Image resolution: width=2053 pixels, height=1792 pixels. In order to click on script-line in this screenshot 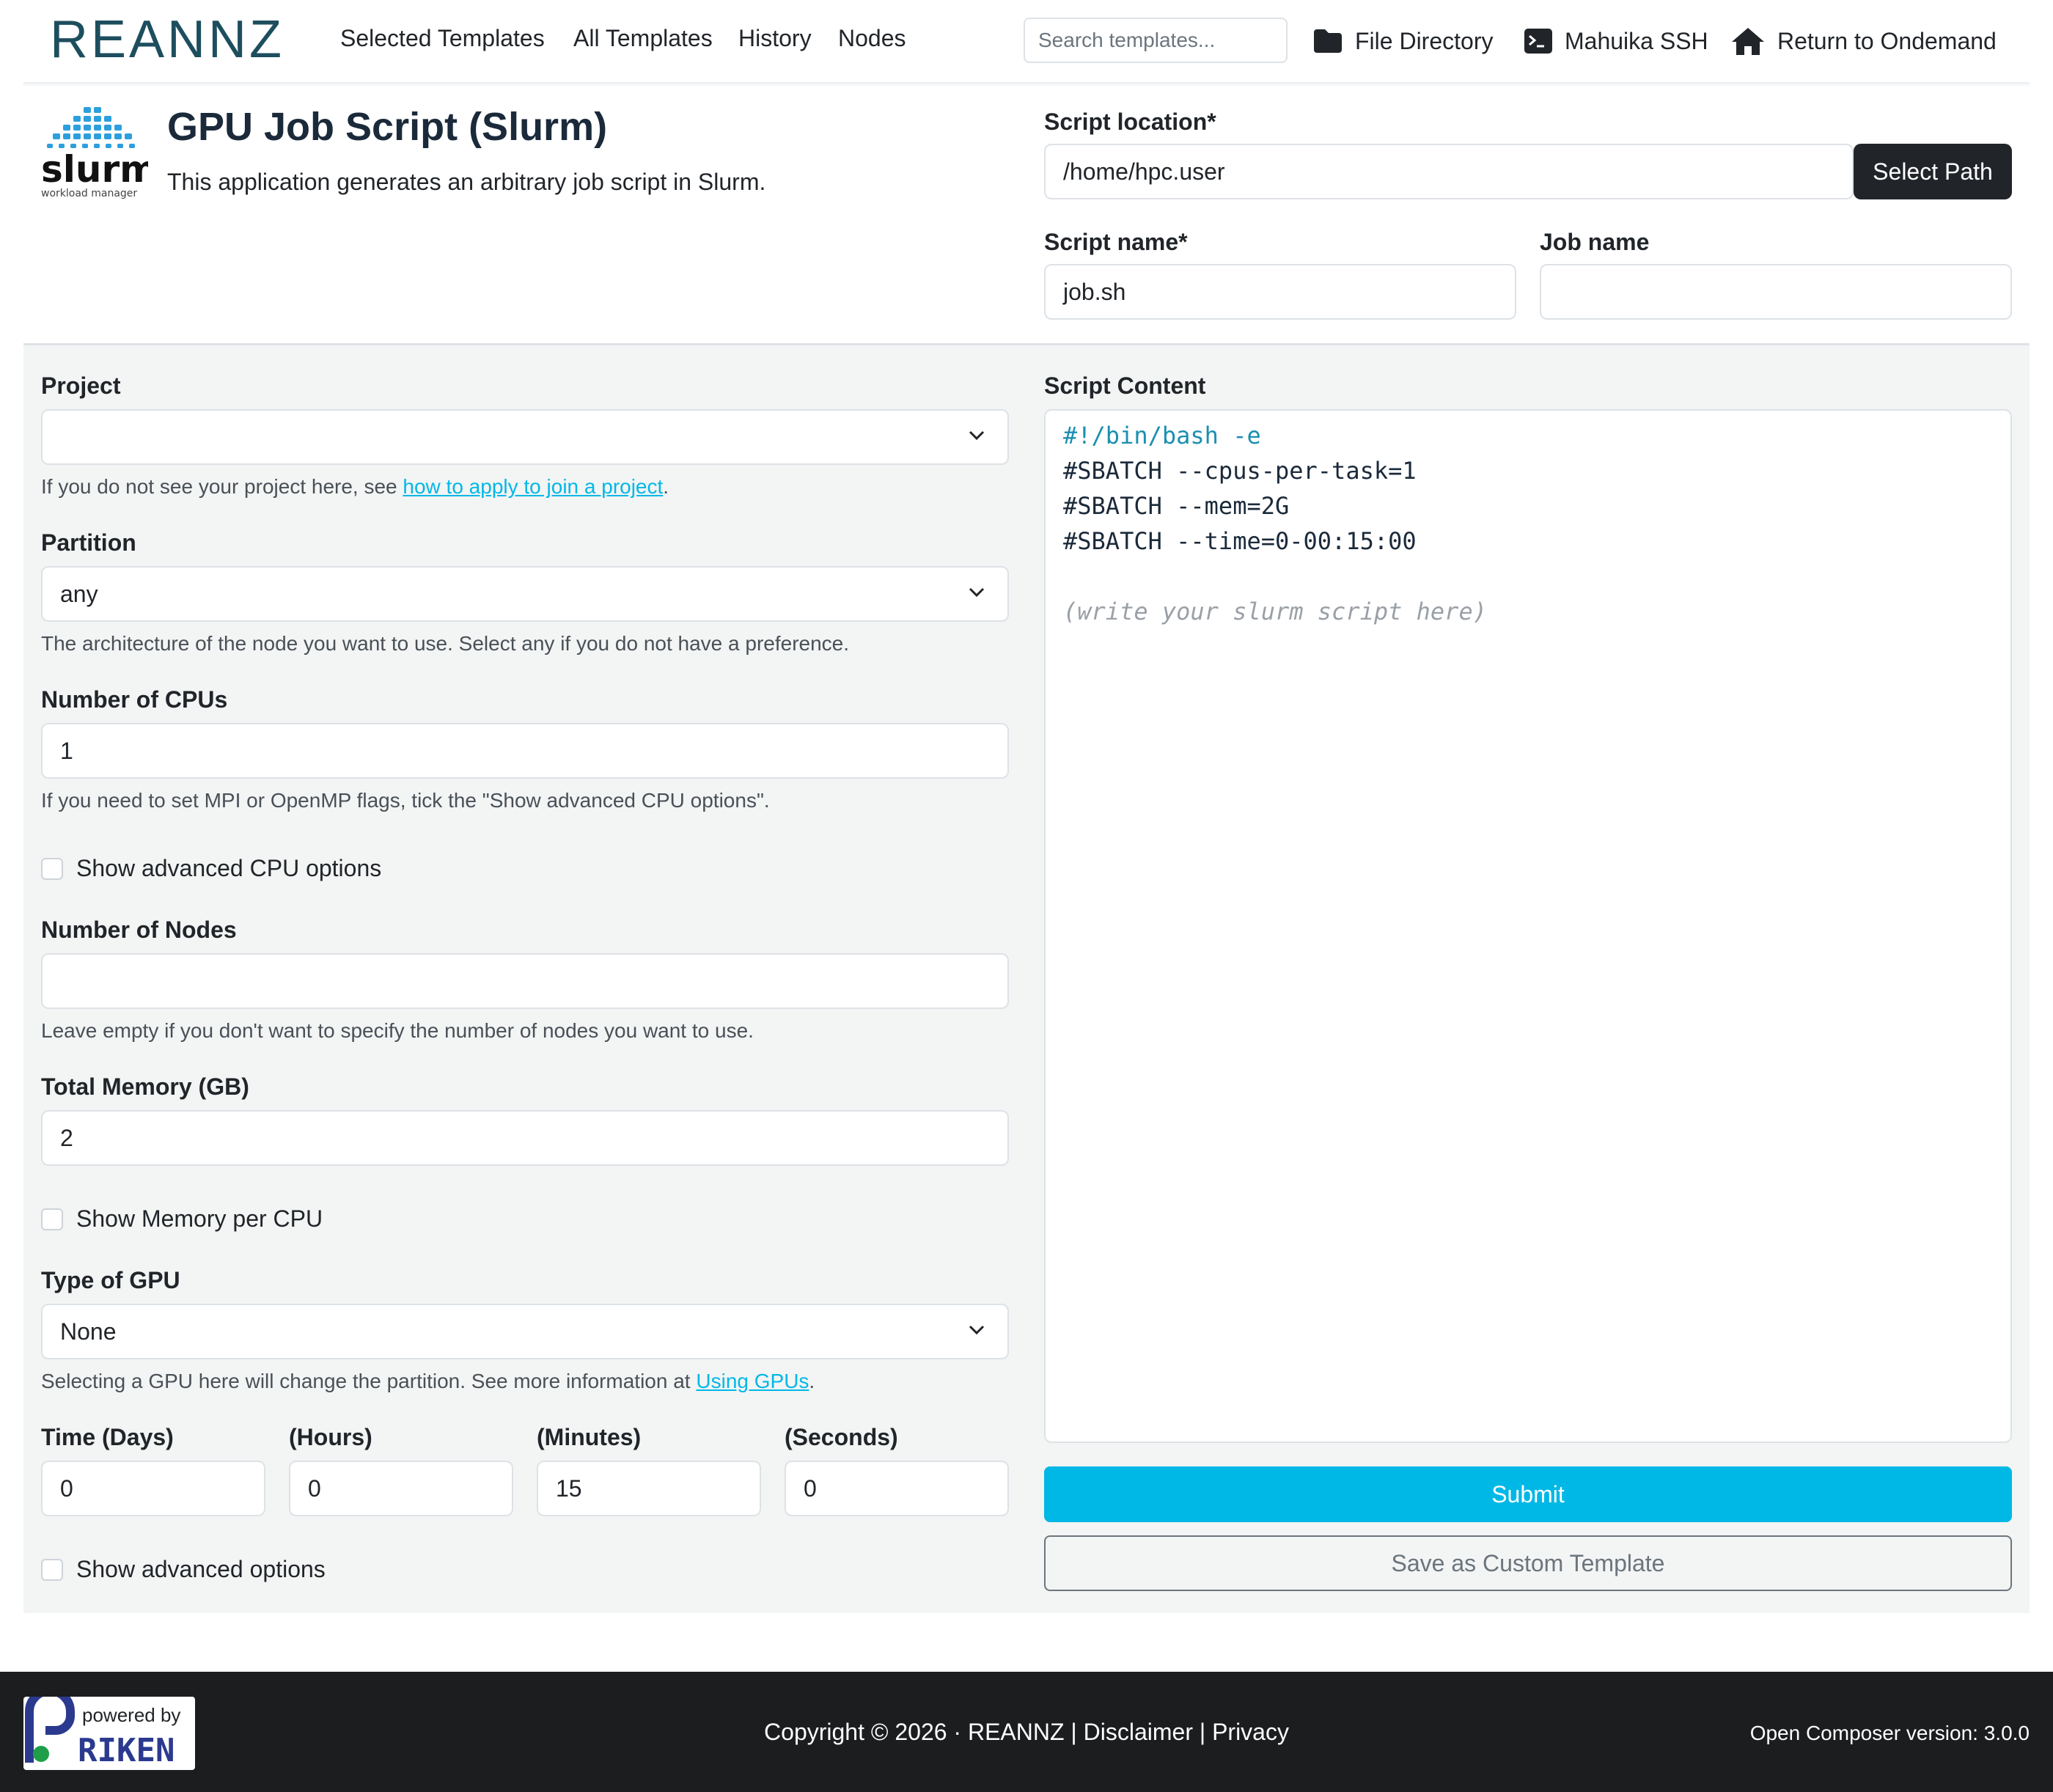, I will do `click(1528, 576)`.